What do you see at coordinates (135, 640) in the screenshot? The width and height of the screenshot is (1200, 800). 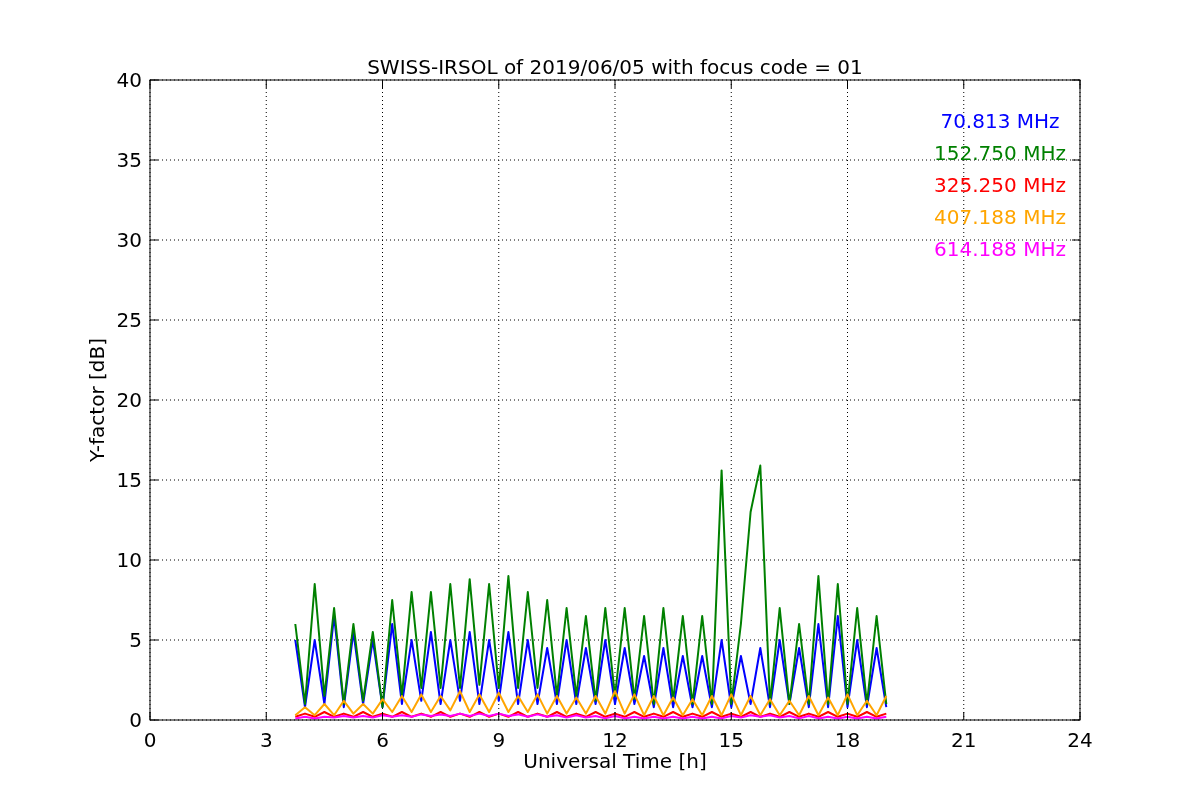 I see `y-tick-label: 5` at bounding box center [135, 640].